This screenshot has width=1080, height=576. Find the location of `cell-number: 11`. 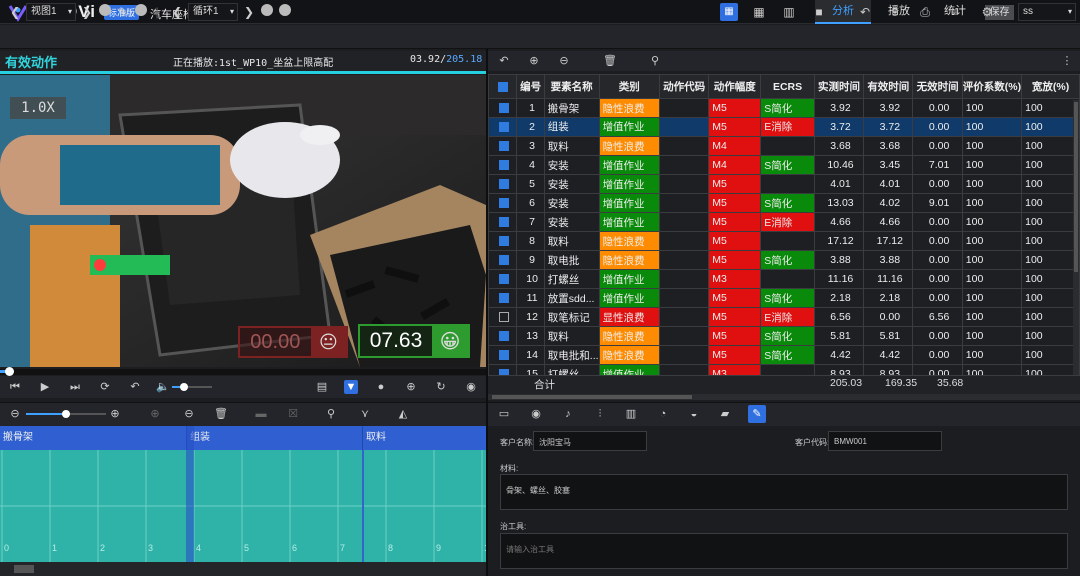

cell-number: 11 is located at coordinates (530, 298).